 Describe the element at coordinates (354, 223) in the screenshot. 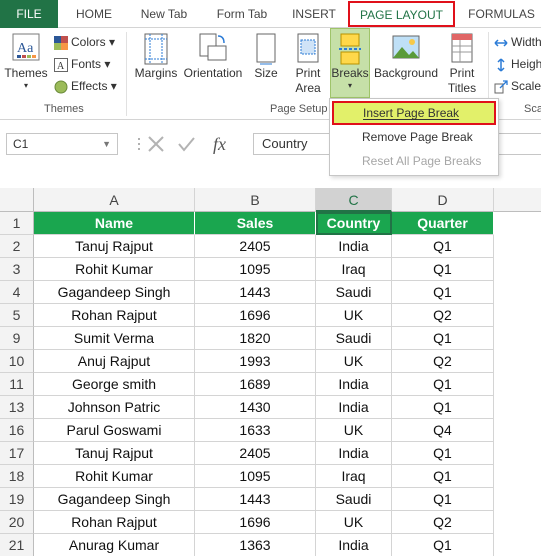

I see `header-cell-country: Country` at that location.